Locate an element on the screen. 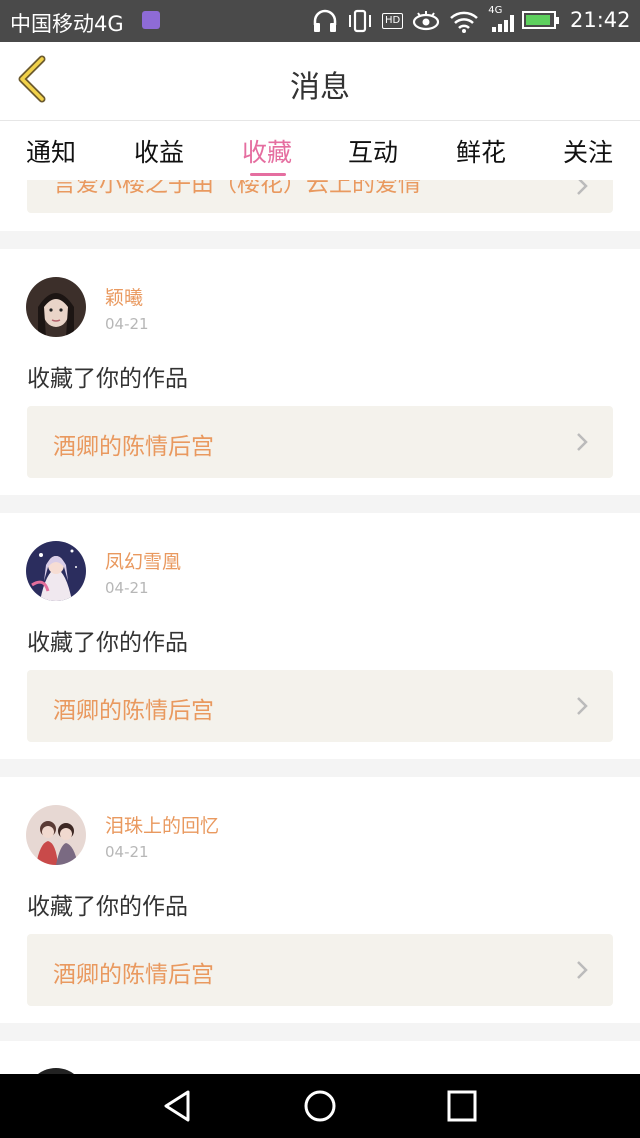  wifi-icon is located at coordinates (464, 22).